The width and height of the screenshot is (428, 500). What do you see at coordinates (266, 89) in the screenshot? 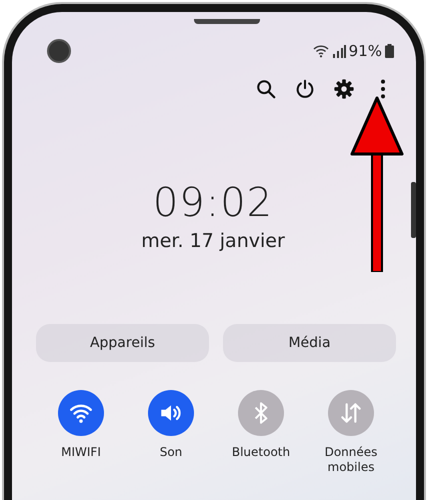
I see `search-icon` at bounding box center [266, 89].